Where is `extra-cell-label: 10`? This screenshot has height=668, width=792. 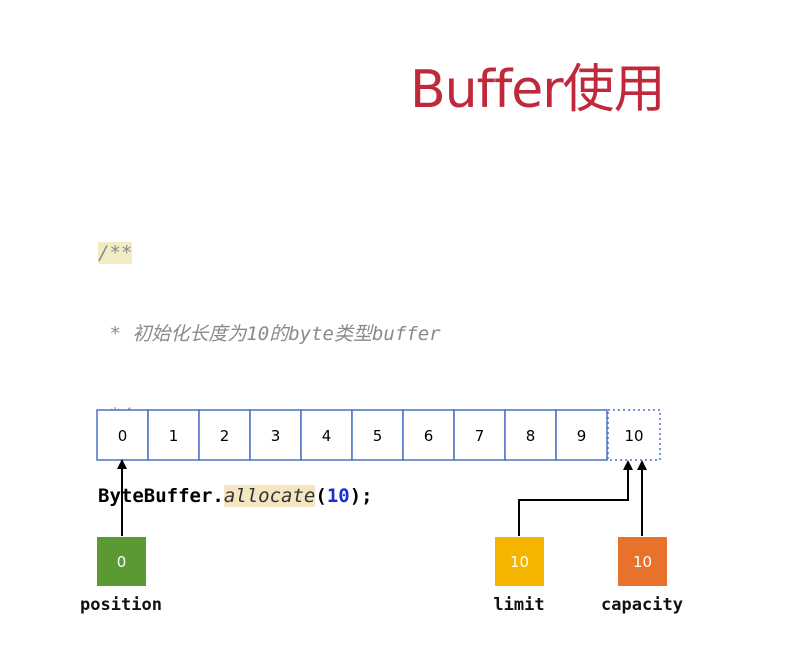 extra-cell-label: 10 is located at coordinates (633, 436).